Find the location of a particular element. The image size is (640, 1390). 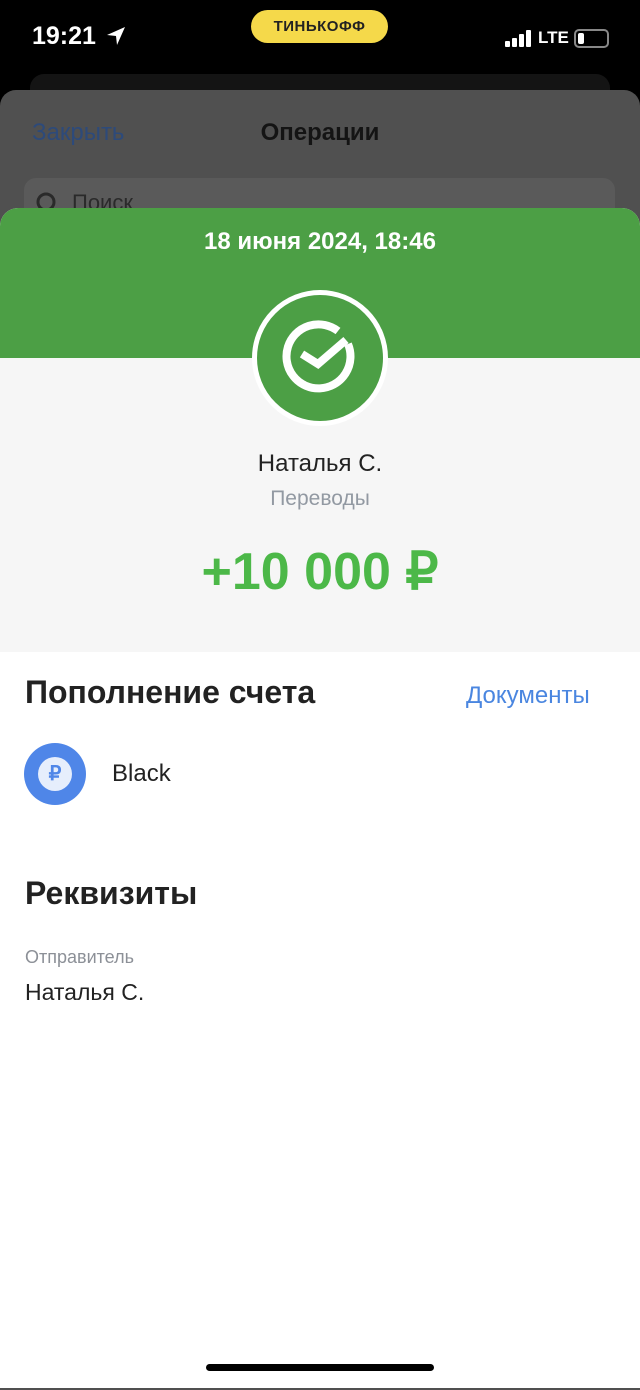

counterparty-name: Наталья С. is located at coordinates (320, 463).